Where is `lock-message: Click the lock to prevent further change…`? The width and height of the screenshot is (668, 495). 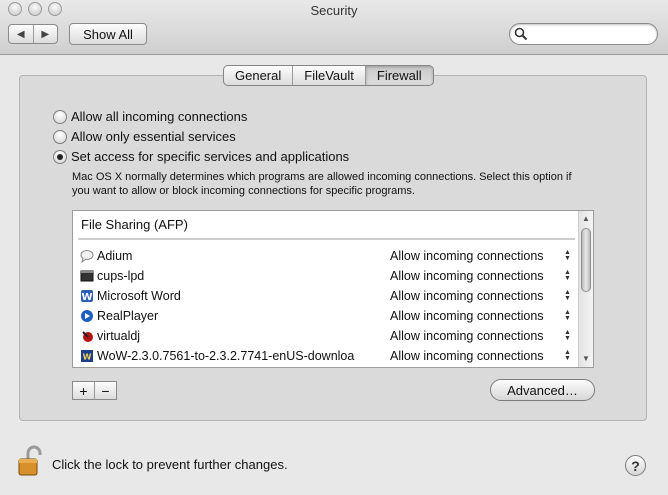 lock-message: Click the lock to prevent further change… is located at coordinates (170, 464).